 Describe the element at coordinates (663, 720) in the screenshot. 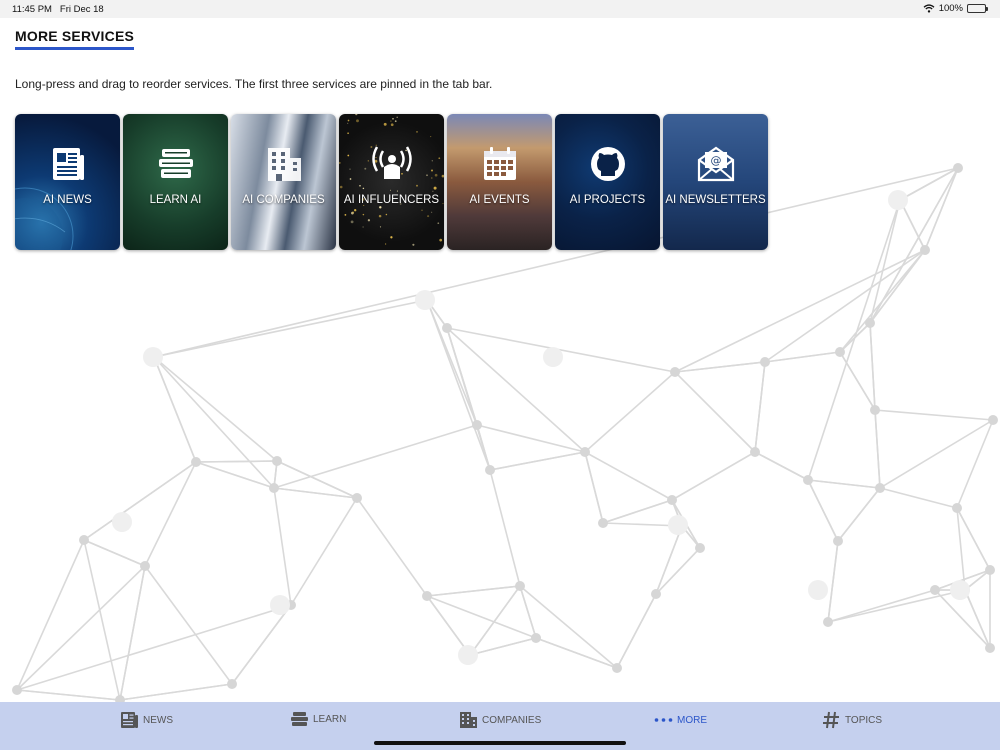

I see `more-dots-icon` at that location.